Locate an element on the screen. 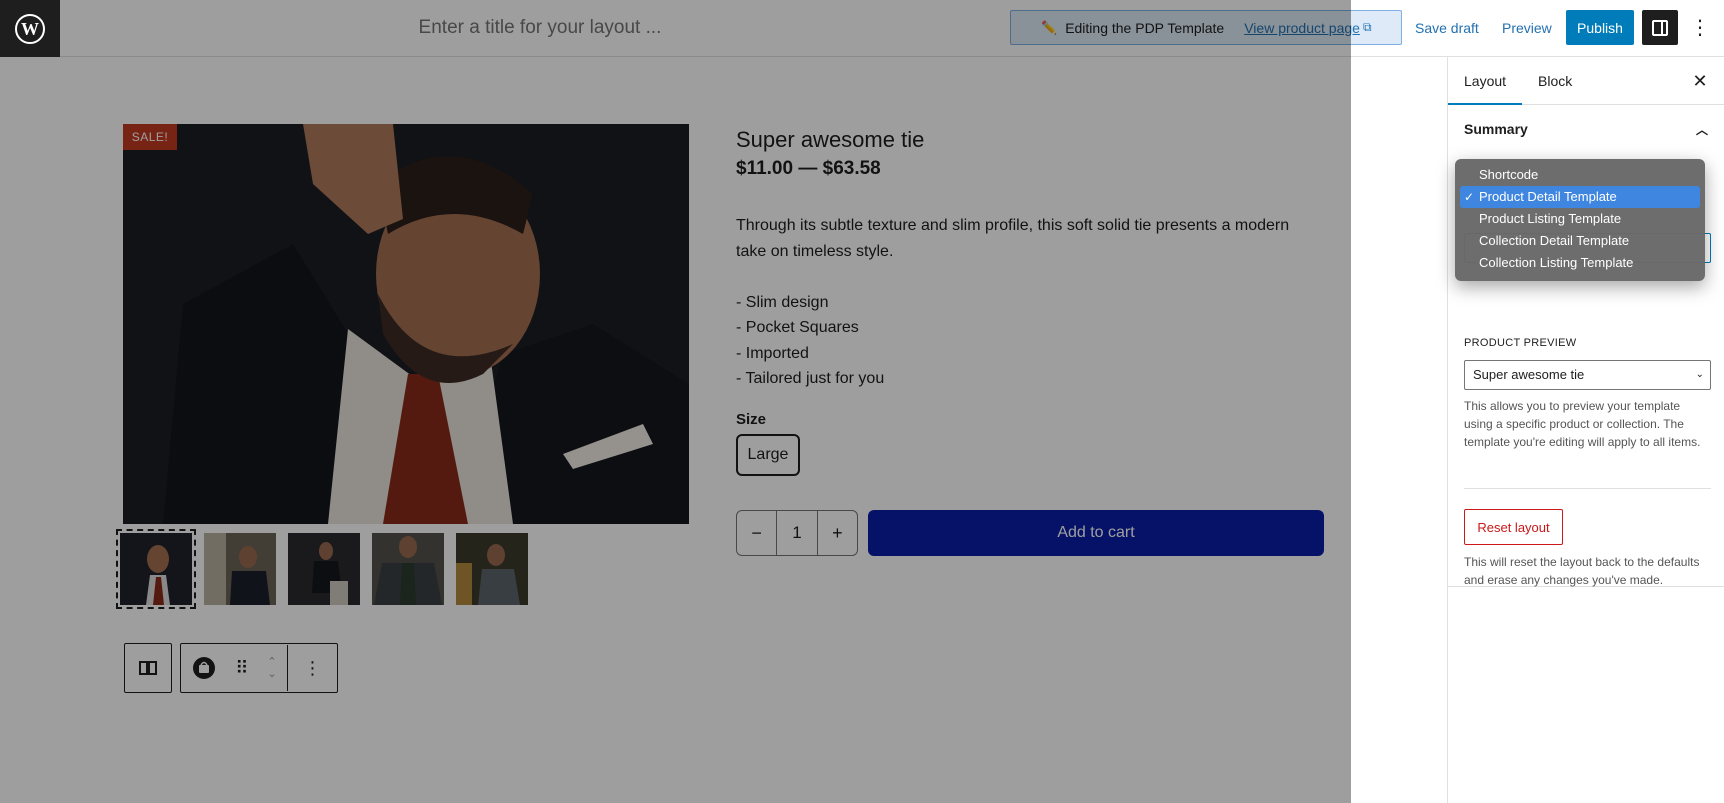 Image resolution: width=1724 pixels, height=803 pixels. close-icon: ✕ is located at coordinates (1700, 81).